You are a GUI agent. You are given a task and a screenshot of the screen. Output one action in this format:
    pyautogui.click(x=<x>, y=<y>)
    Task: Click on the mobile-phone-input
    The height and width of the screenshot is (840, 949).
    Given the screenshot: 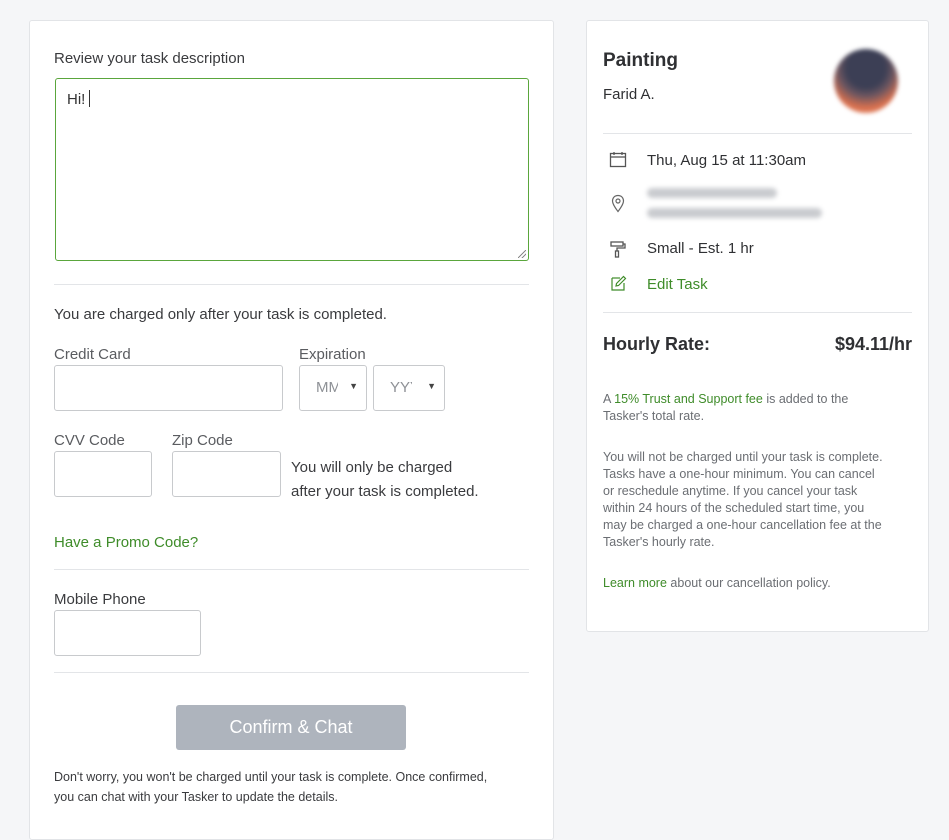 What is the action you would take?
    pyautogui.click(x=127, y=633)
    